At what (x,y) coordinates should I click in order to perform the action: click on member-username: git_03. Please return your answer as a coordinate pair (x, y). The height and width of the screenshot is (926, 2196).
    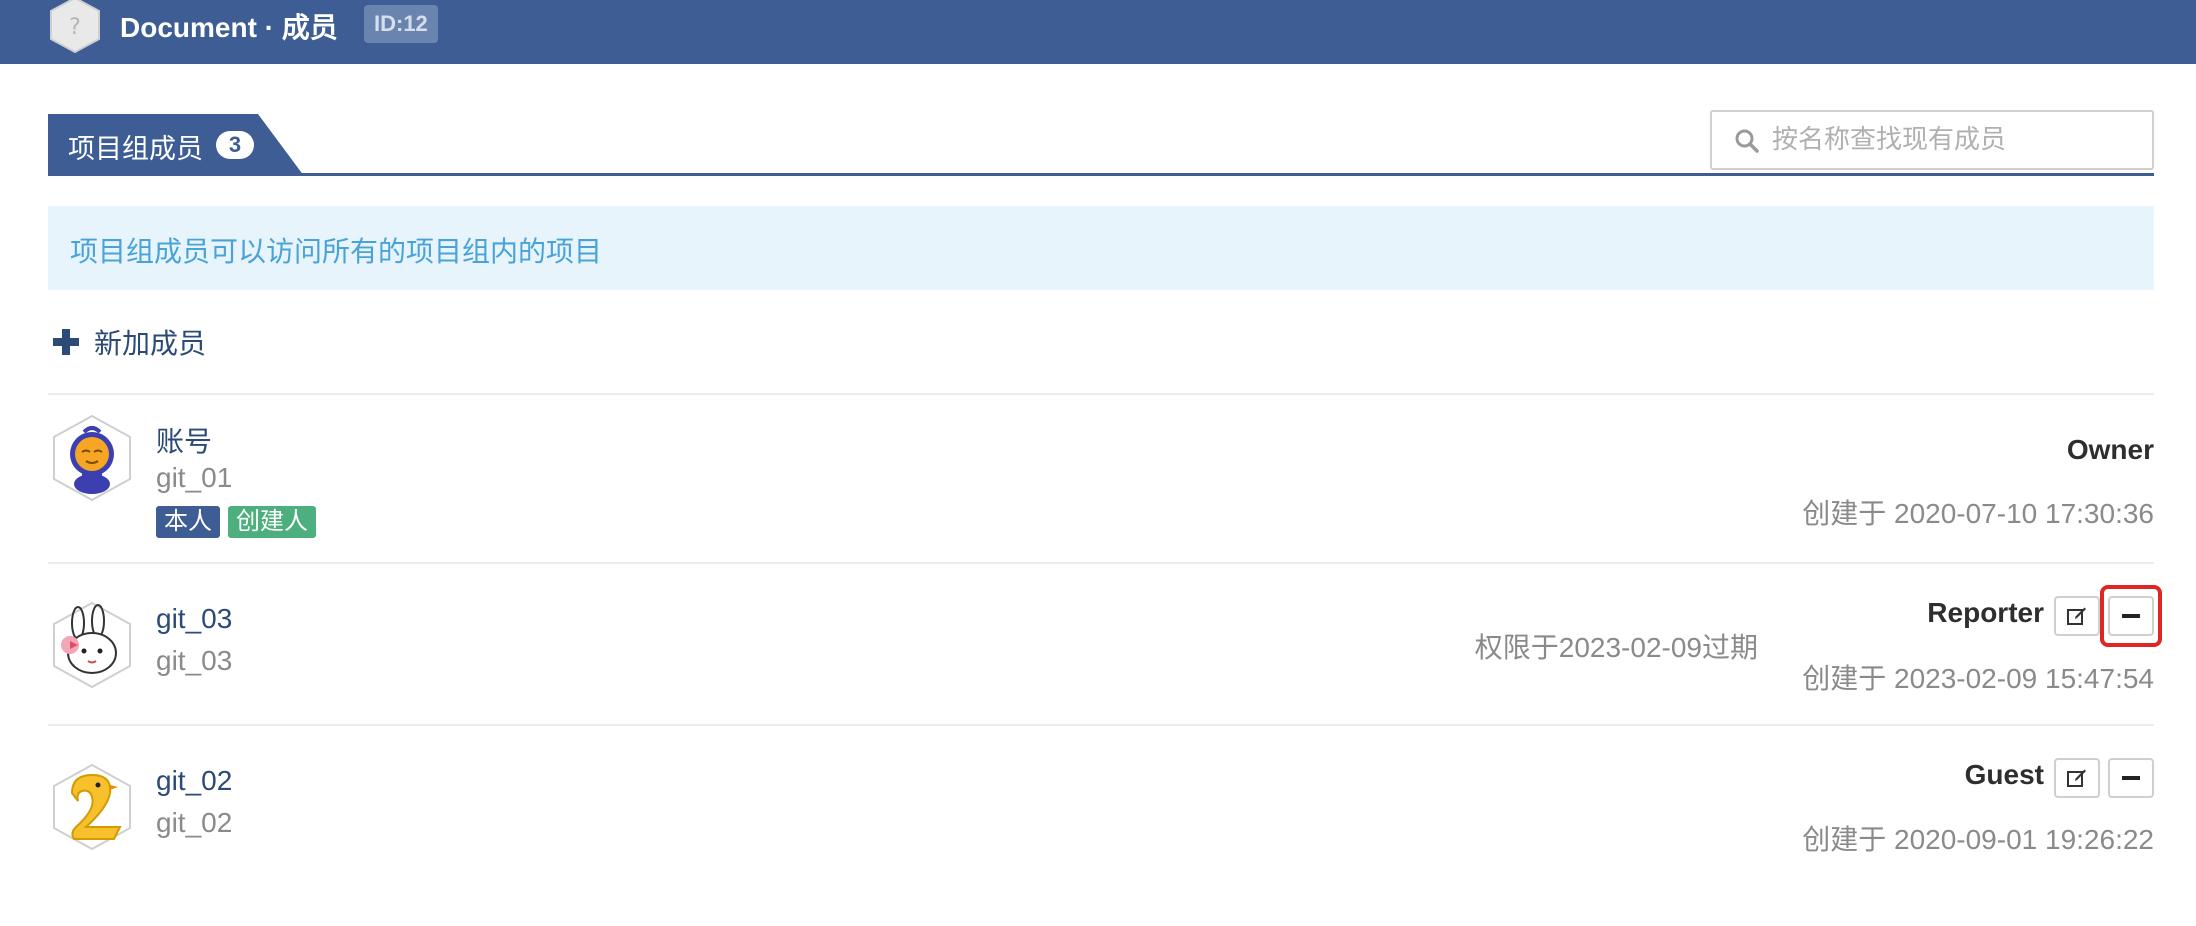
    Looking at the image, I should click on (194, 660).